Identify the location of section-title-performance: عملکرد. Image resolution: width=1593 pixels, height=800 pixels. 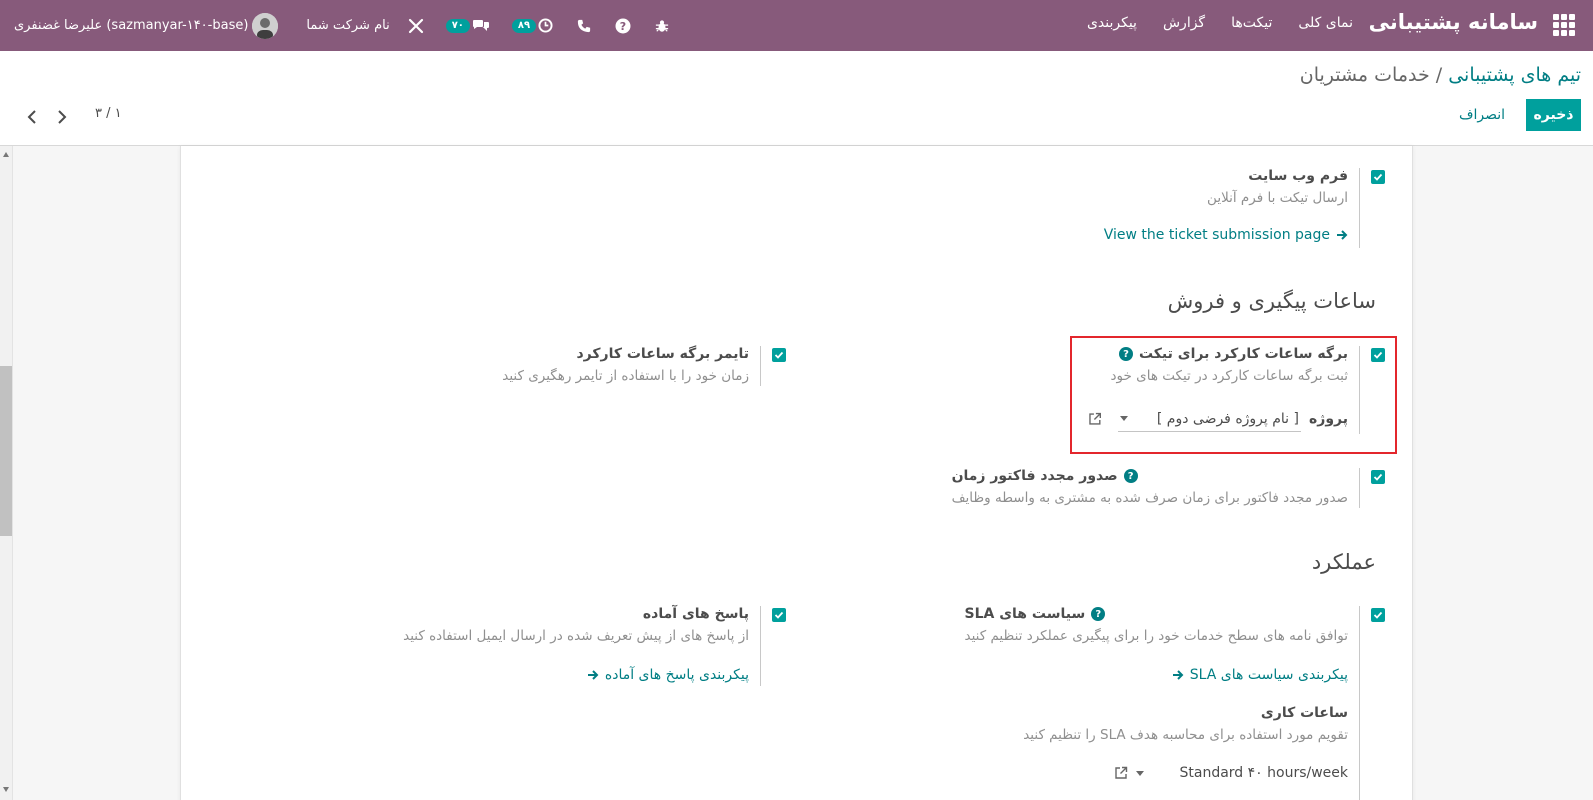
(1343, 562).